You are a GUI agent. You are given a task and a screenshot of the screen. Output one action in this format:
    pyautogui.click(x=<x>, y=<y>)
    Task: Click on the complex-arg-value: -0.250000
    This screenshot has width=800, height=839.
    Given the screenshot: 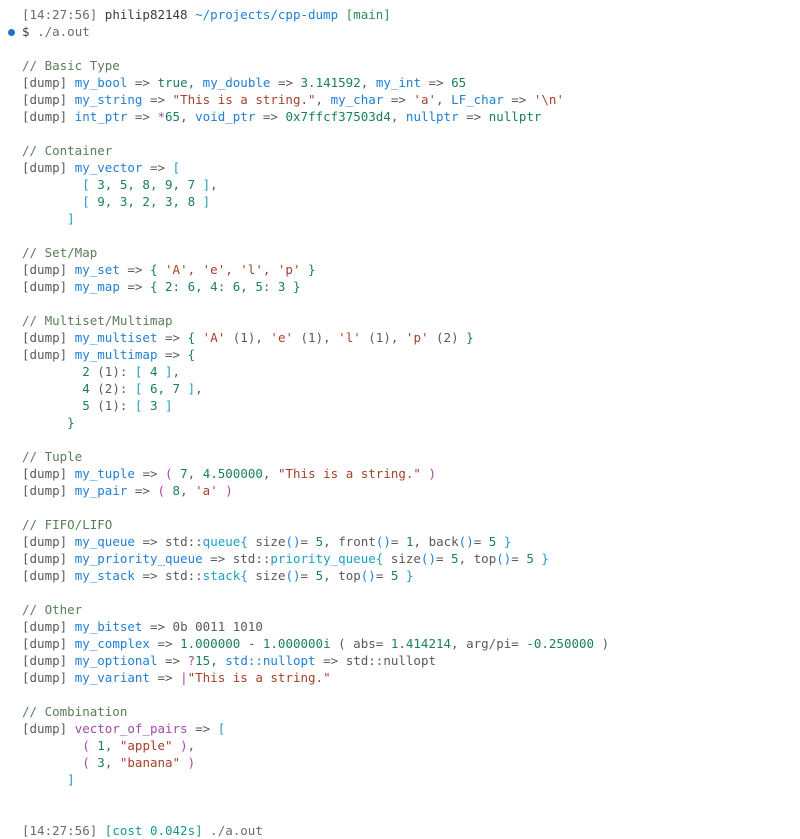 What is the action you would take?
    pyautogui.click(x=560, y=643)
    